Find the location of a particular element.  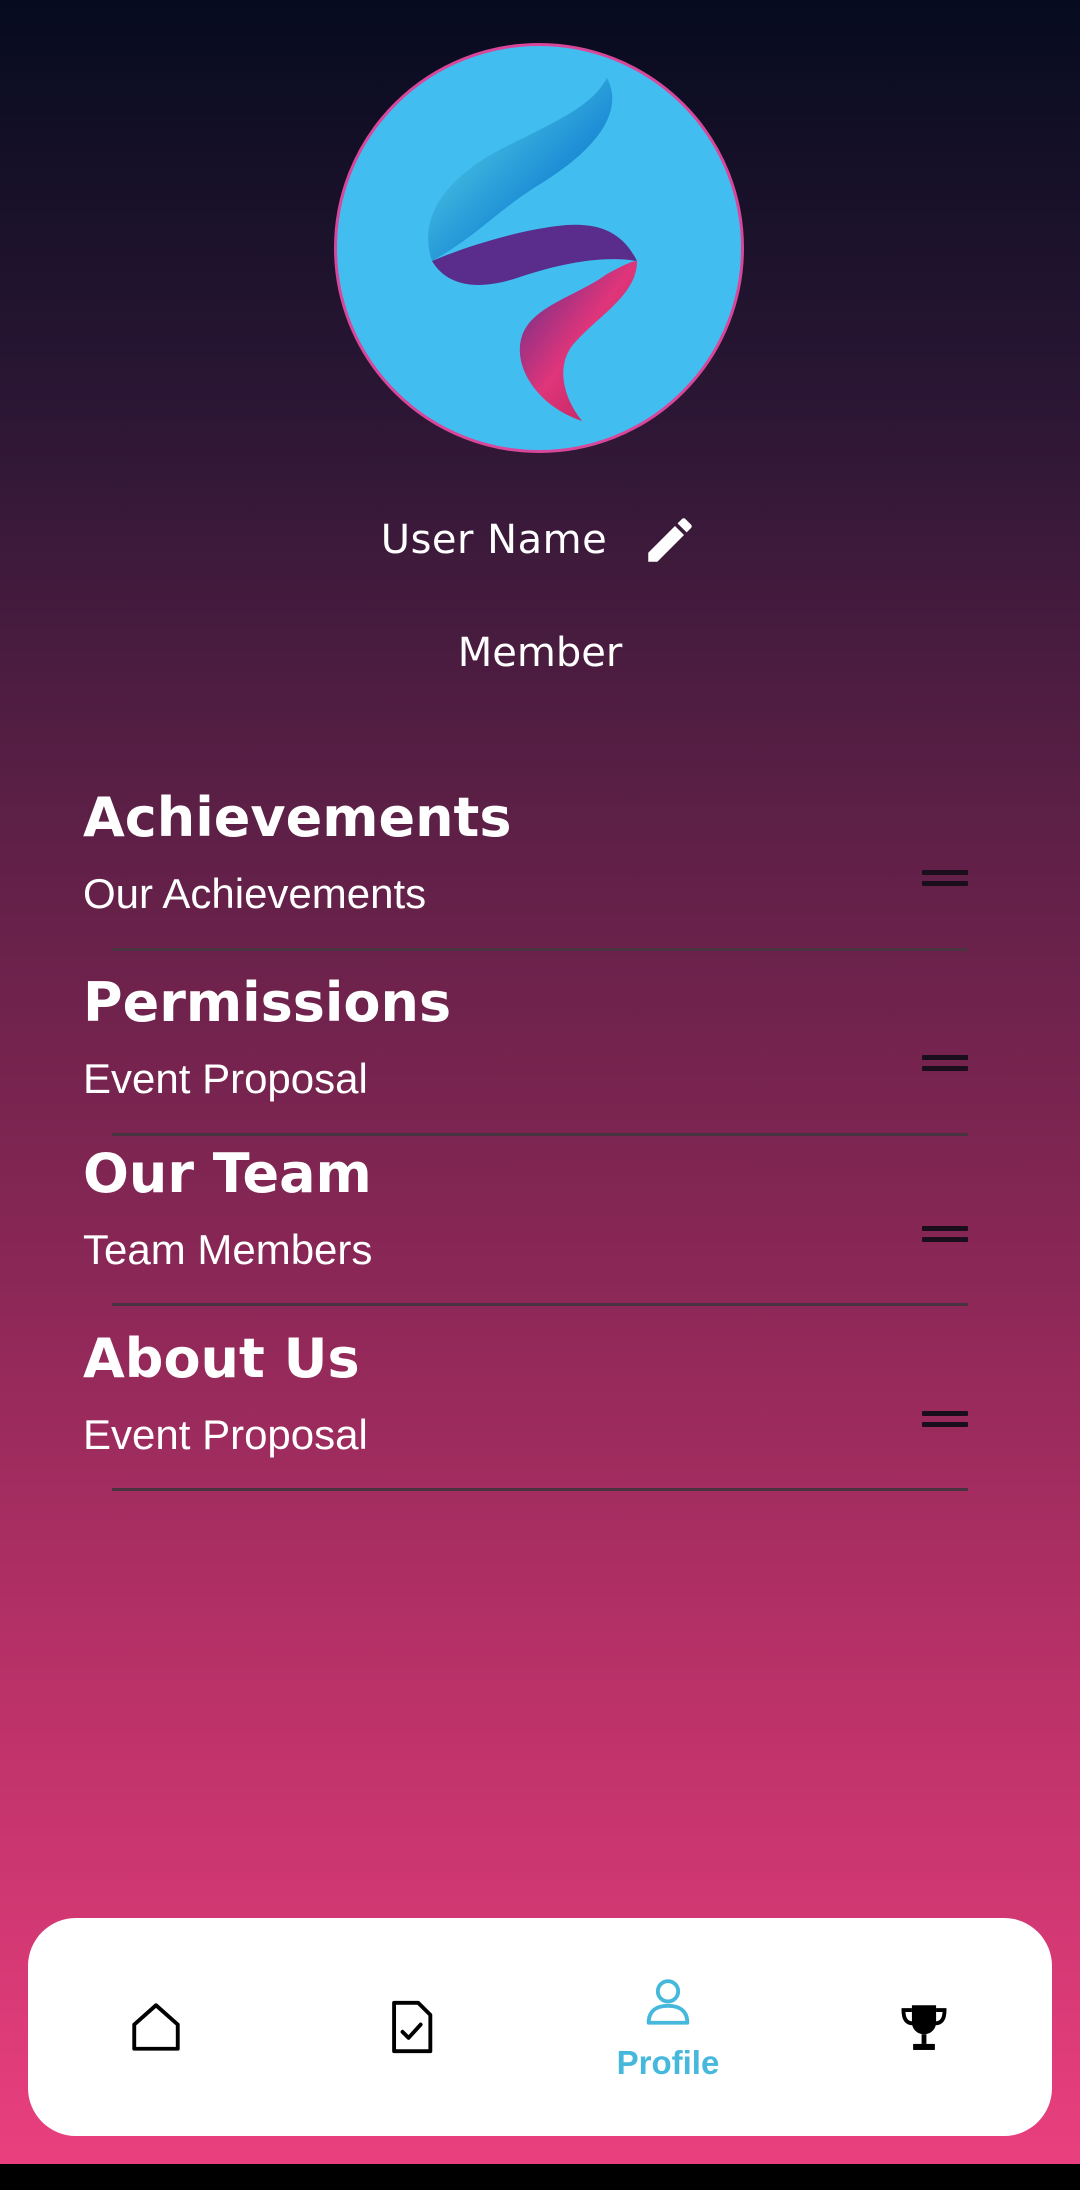

nav-tasks is located at coordinates (411, 2027).